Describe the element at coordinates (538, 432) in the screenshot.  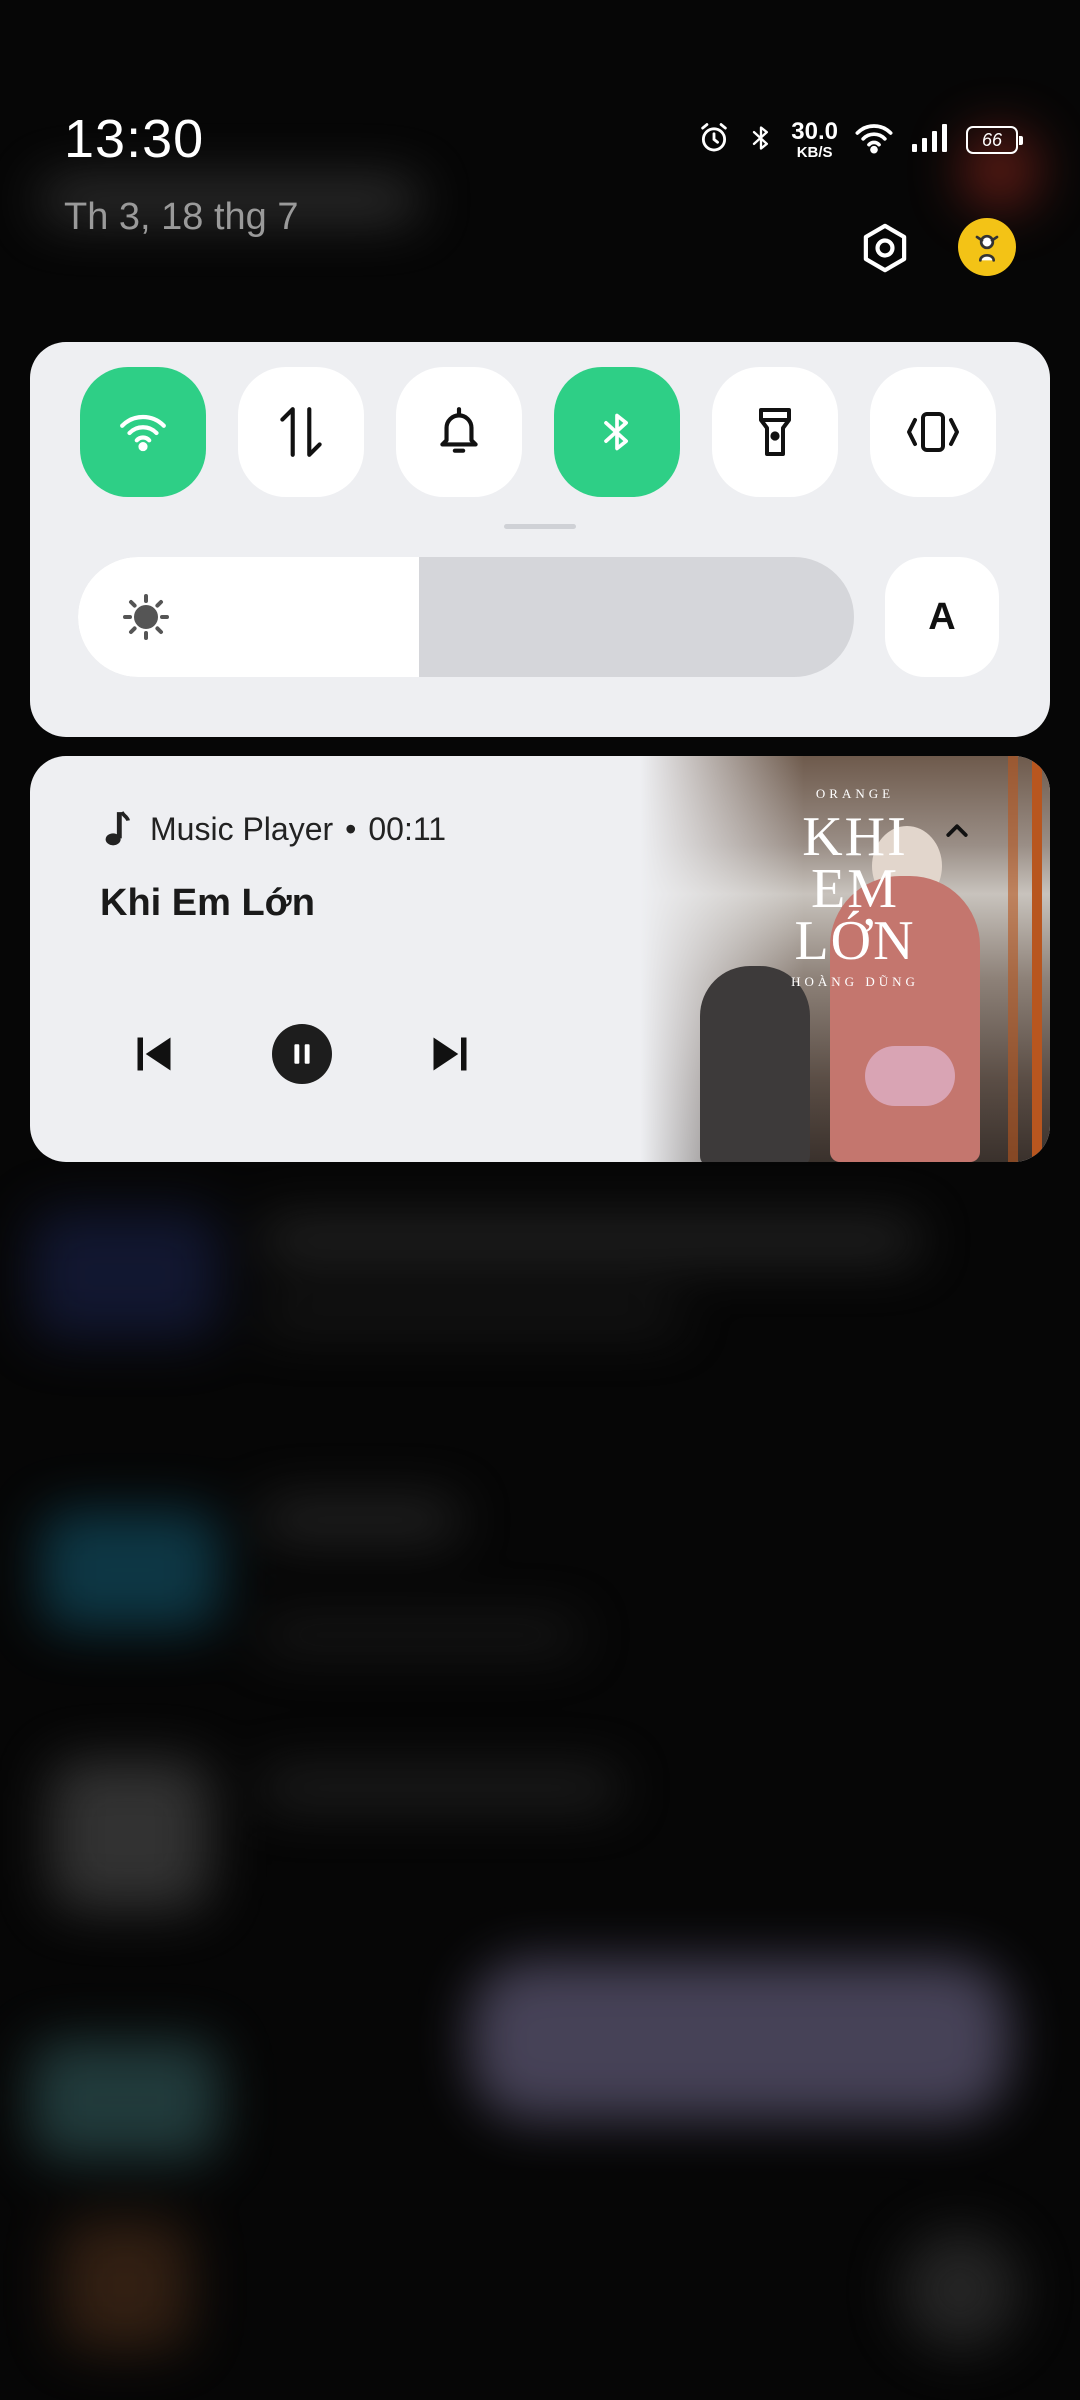
I see `quick-settings-tiles` at that location.